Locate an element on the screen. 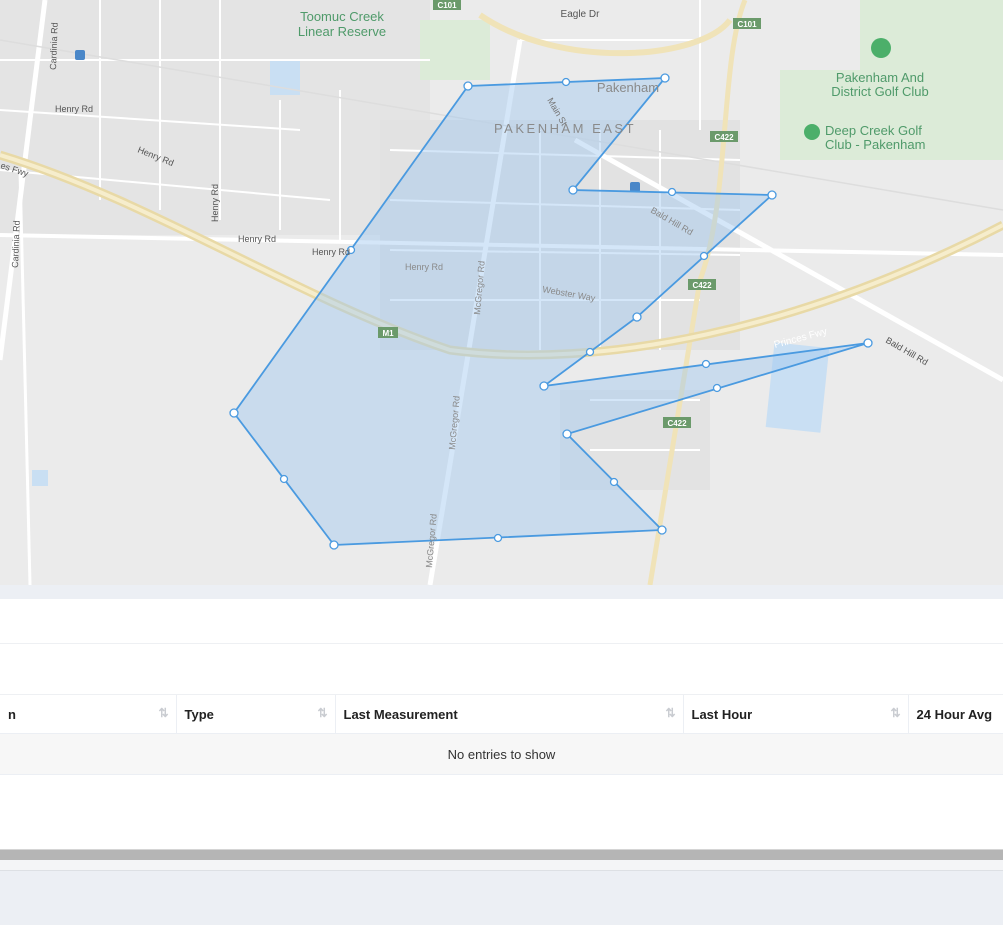 This screenshot has width=1003, height=925. road-shield-c101-b: C101 is located at coordinates (747, 23).